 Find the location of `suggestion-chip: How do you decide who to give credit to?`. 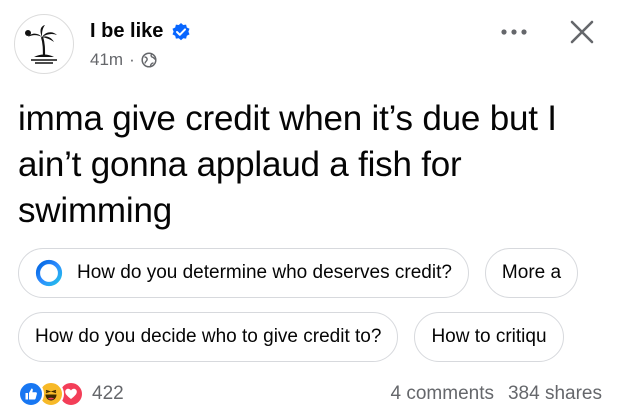

suggestion-chip: How do you decide who to give credit to? is located at coordinates (208, 337).